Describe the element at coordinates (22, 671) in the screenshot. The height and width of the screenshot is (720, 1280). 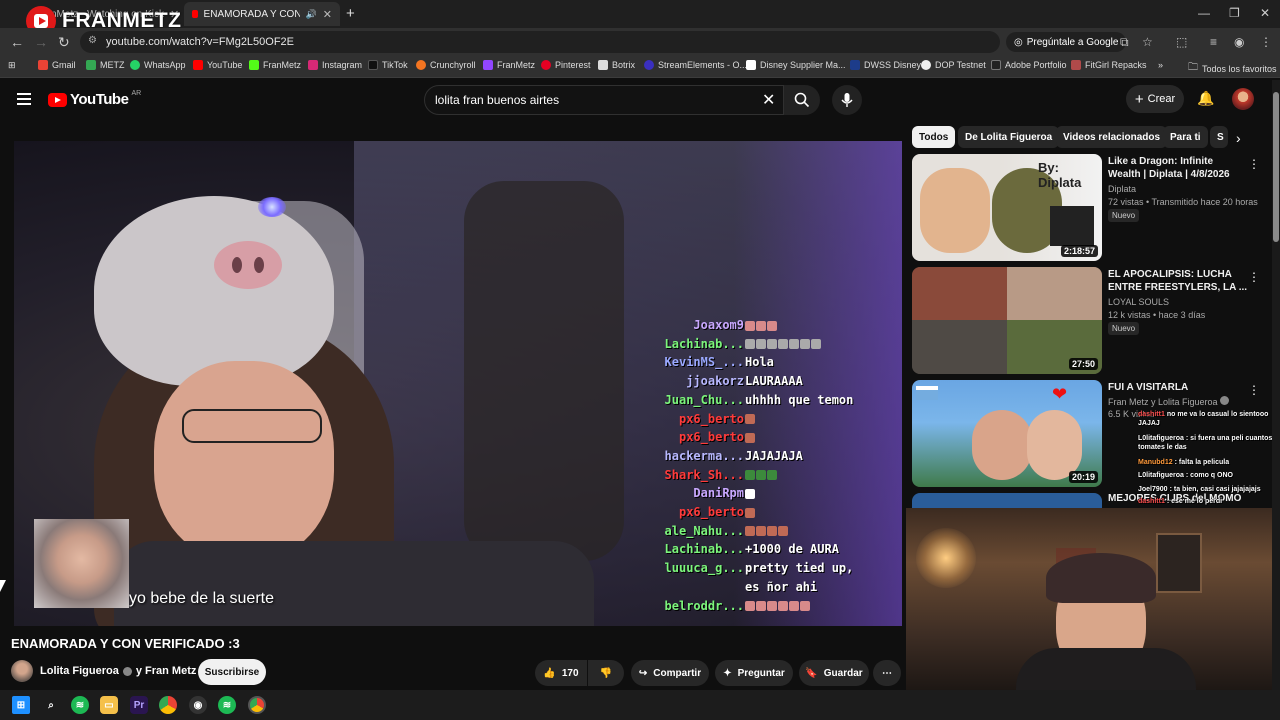
I see `channel-avatar` at that location.